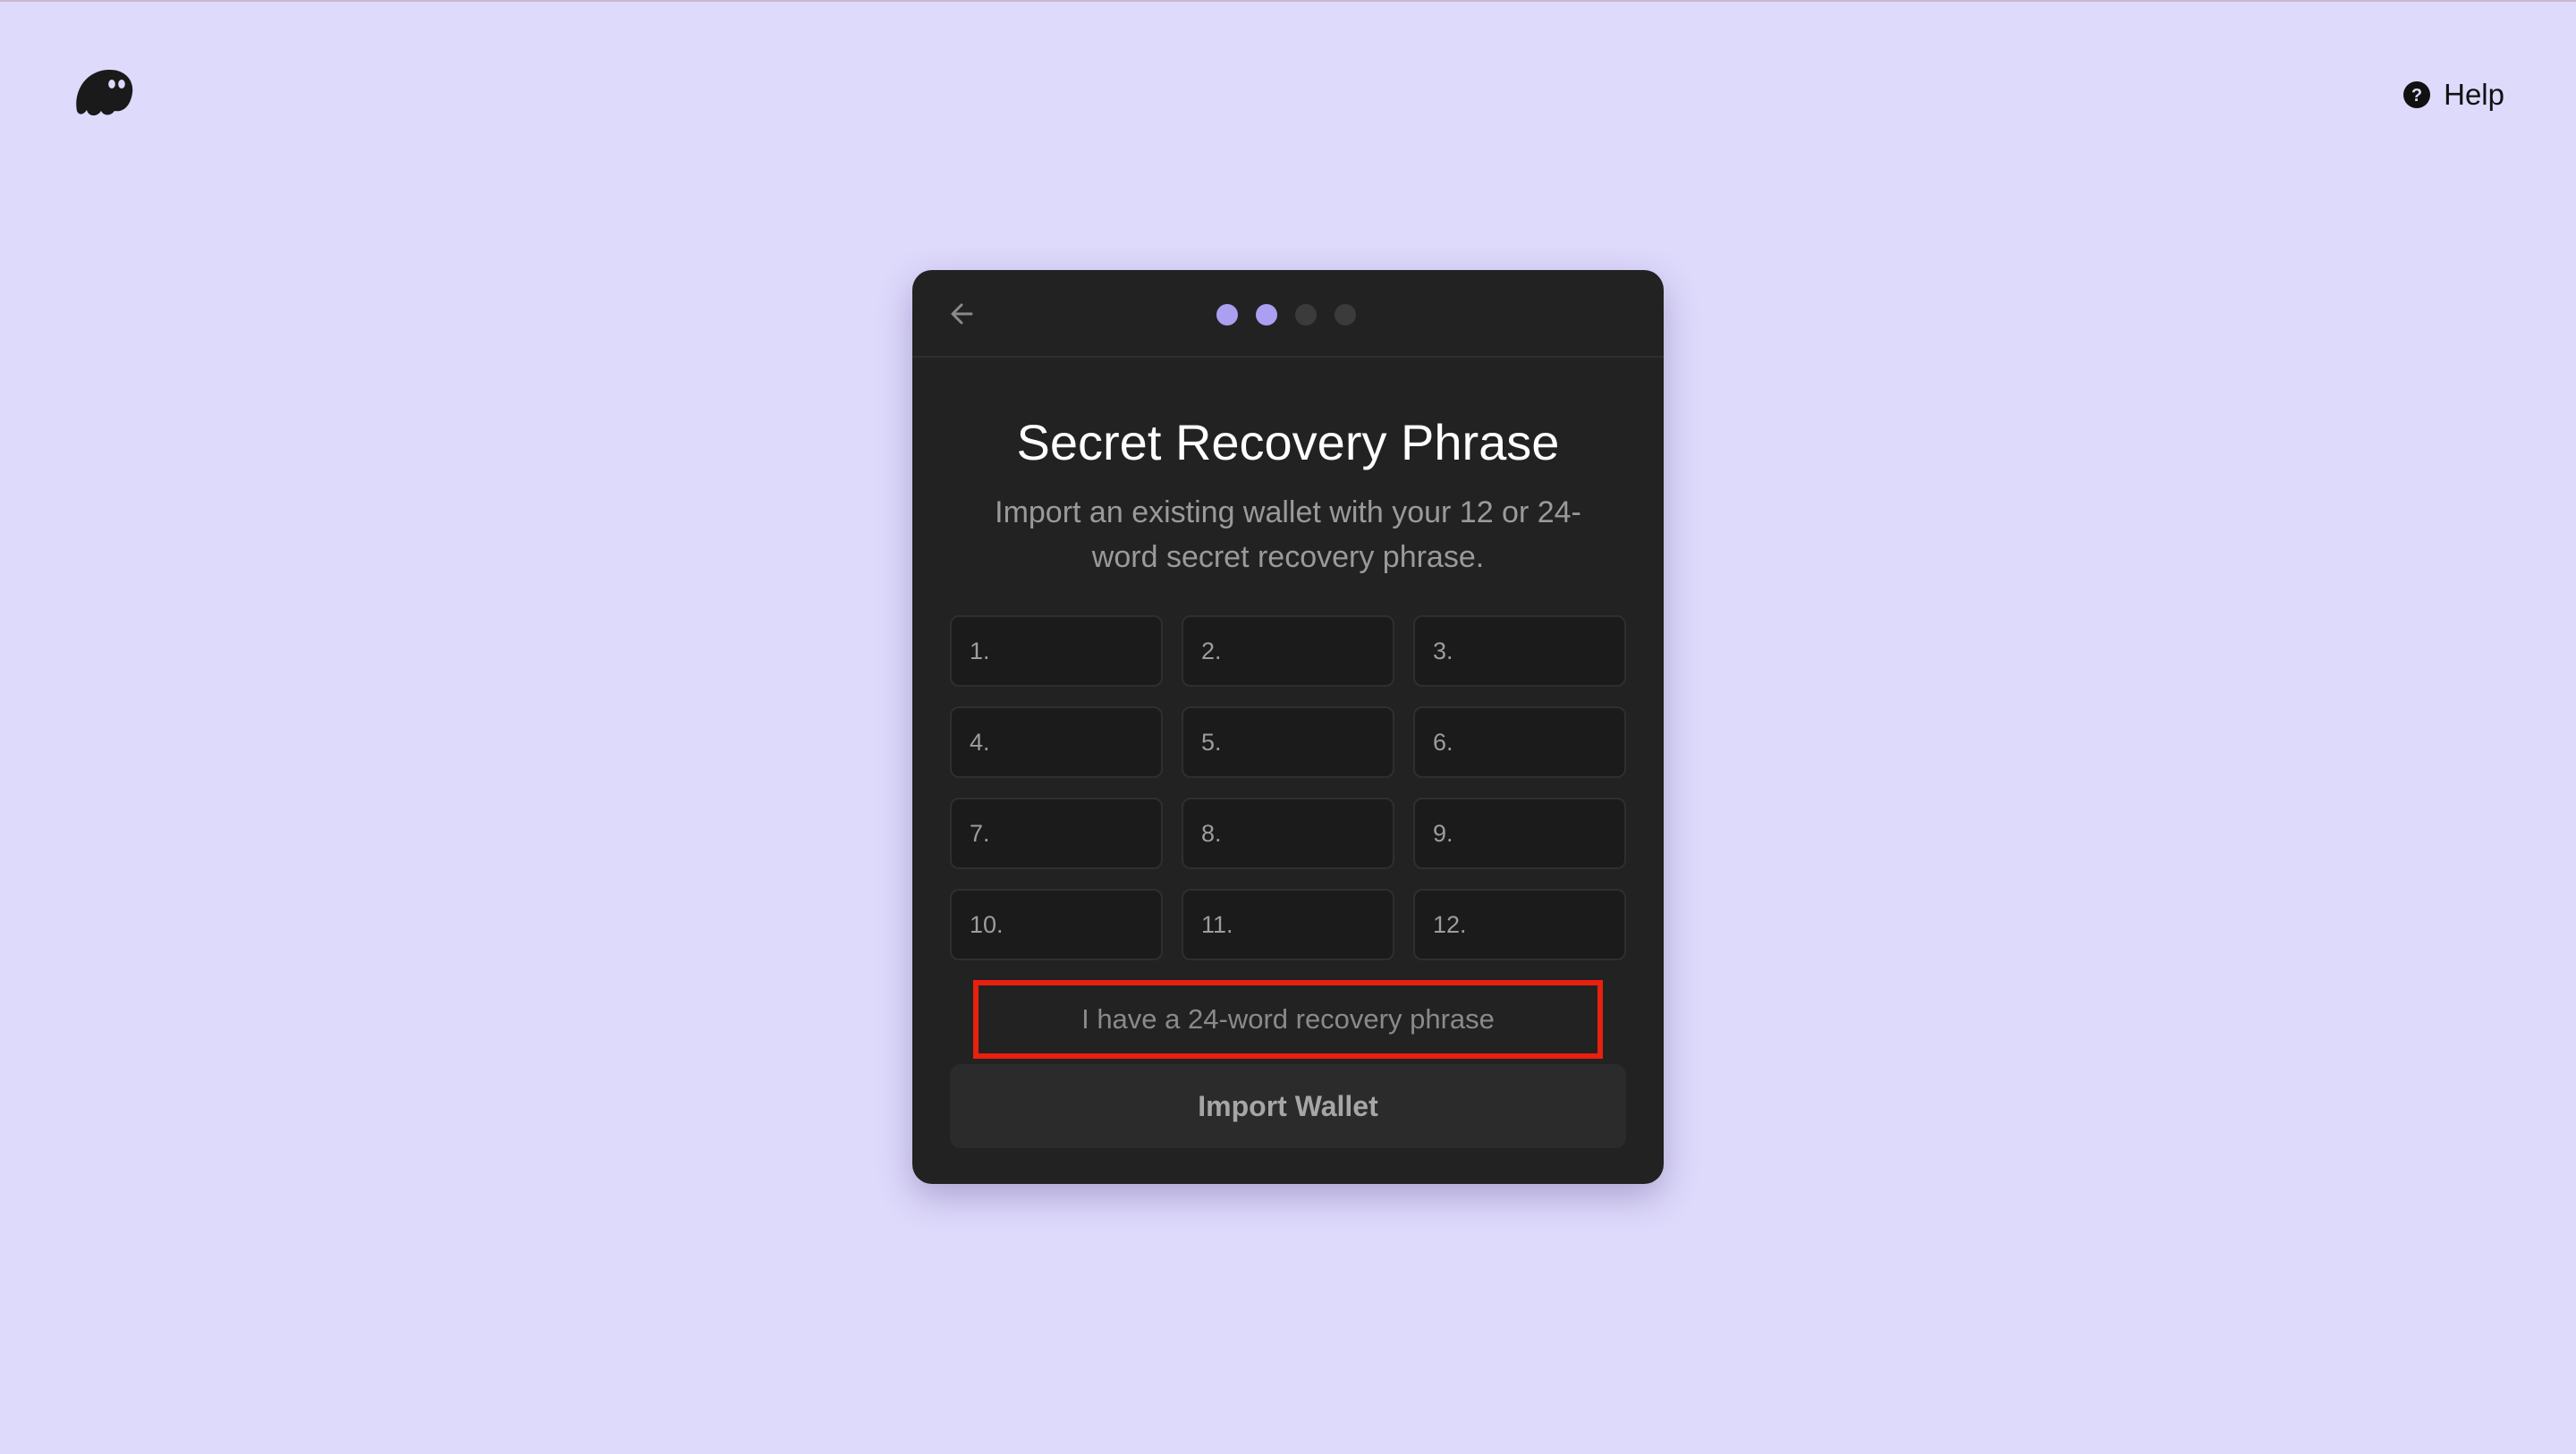 The width and height of the screenshot is (2576, 1454). Describe the element at coordinates (1443, 650) in the screenshot. I see `word-index: 3.` at that location.